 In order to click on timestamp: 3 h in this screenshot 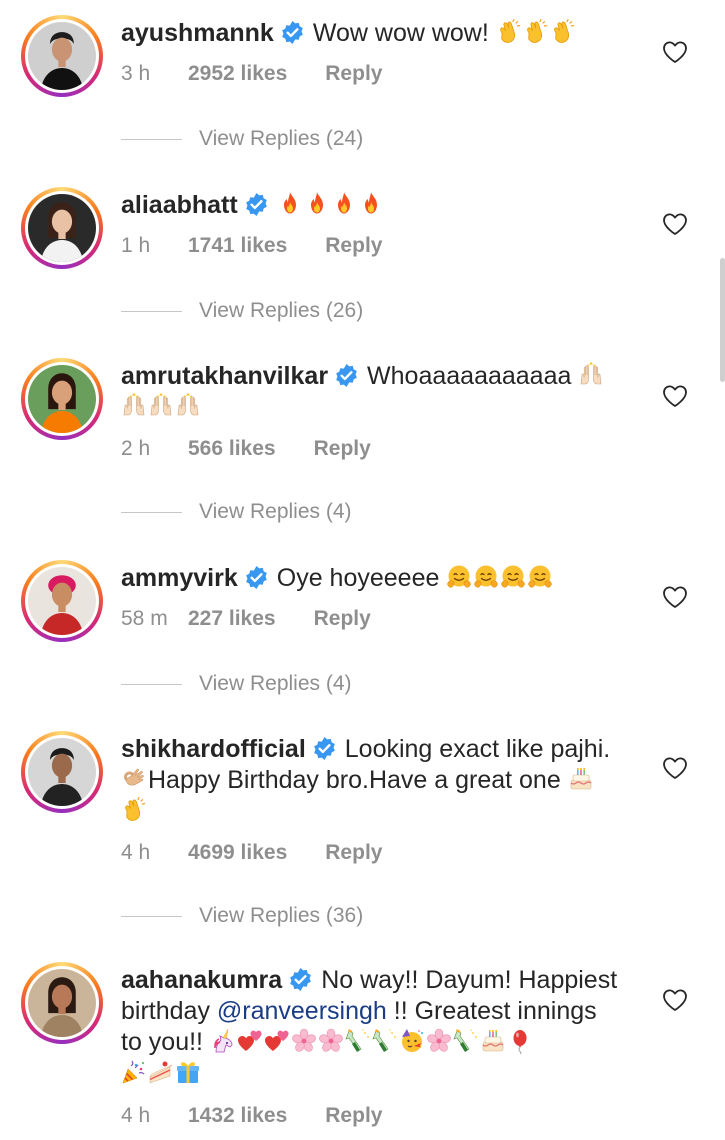, I will do `click(136, 73)`.